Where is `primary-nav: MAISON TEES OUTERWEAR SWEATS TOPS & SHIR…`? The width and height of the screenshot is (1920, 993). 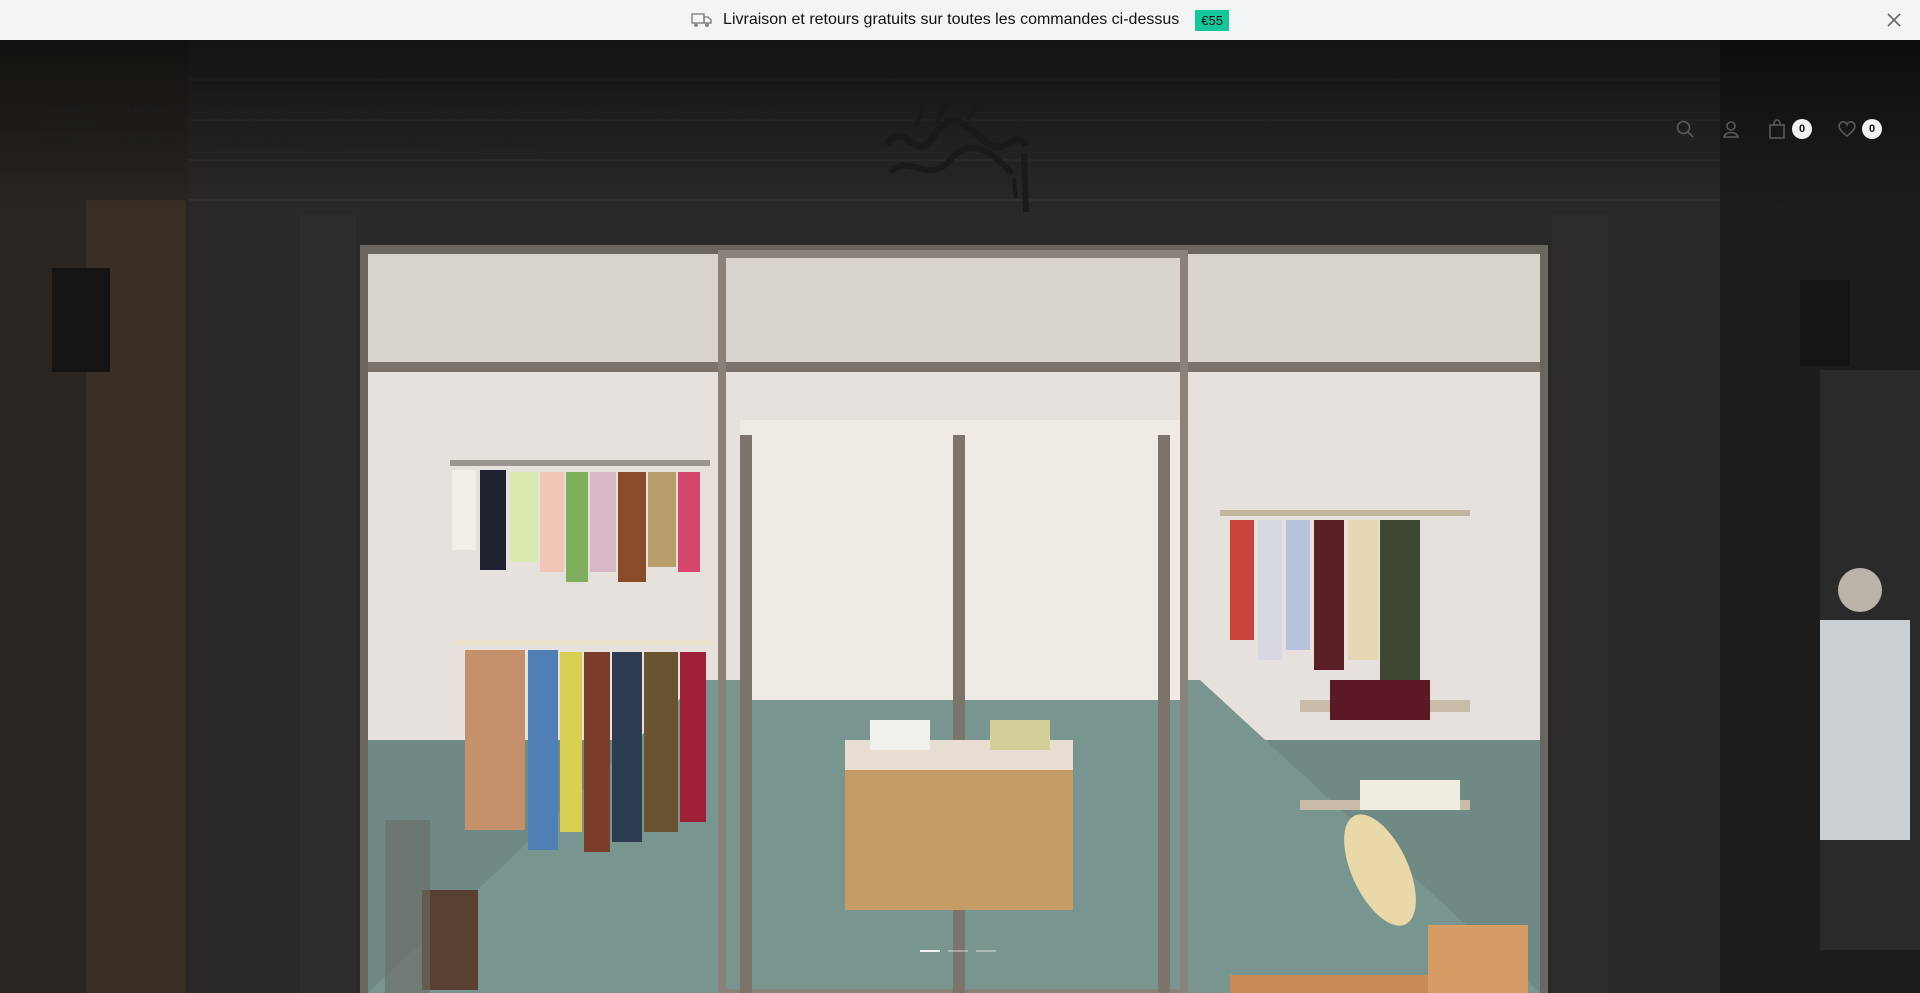
primary-nav: MAISON TEES OUTERWEAR SWEATS TOPS & SHIR… is located at coordinates (408, 113).